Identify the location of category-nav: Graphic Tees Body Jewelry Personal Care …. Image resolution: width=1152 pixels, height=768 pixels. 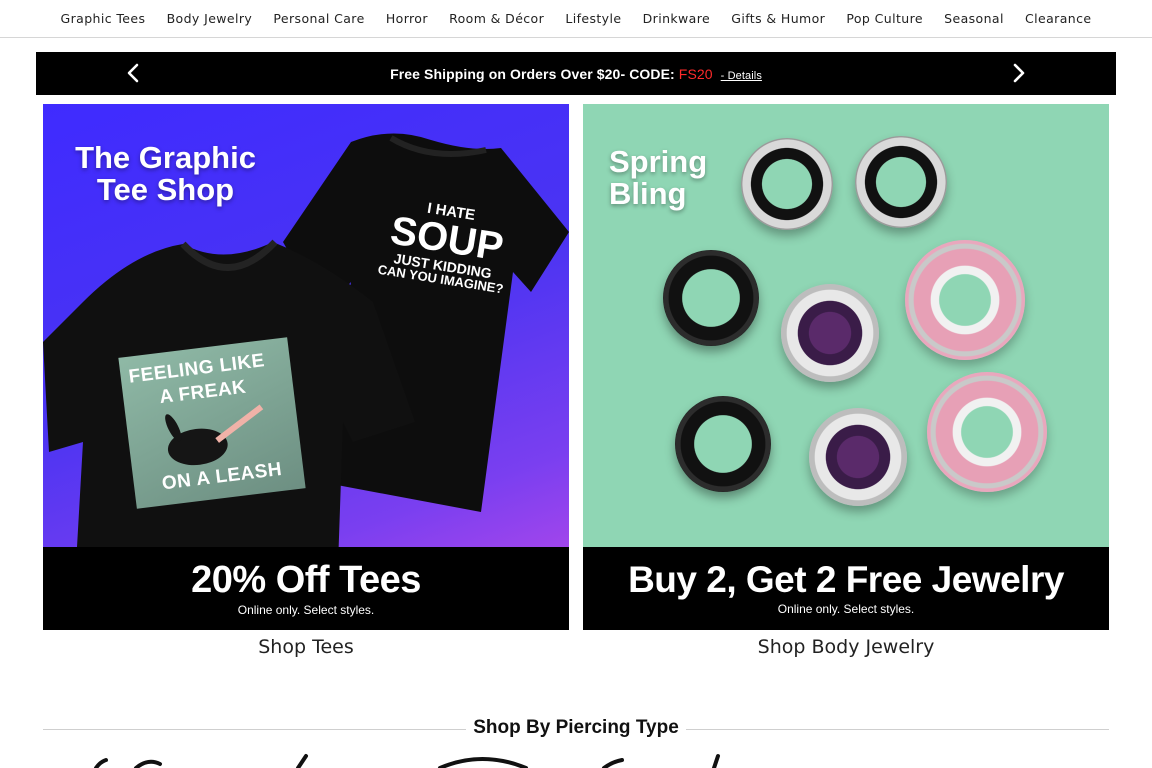
(576, 19).